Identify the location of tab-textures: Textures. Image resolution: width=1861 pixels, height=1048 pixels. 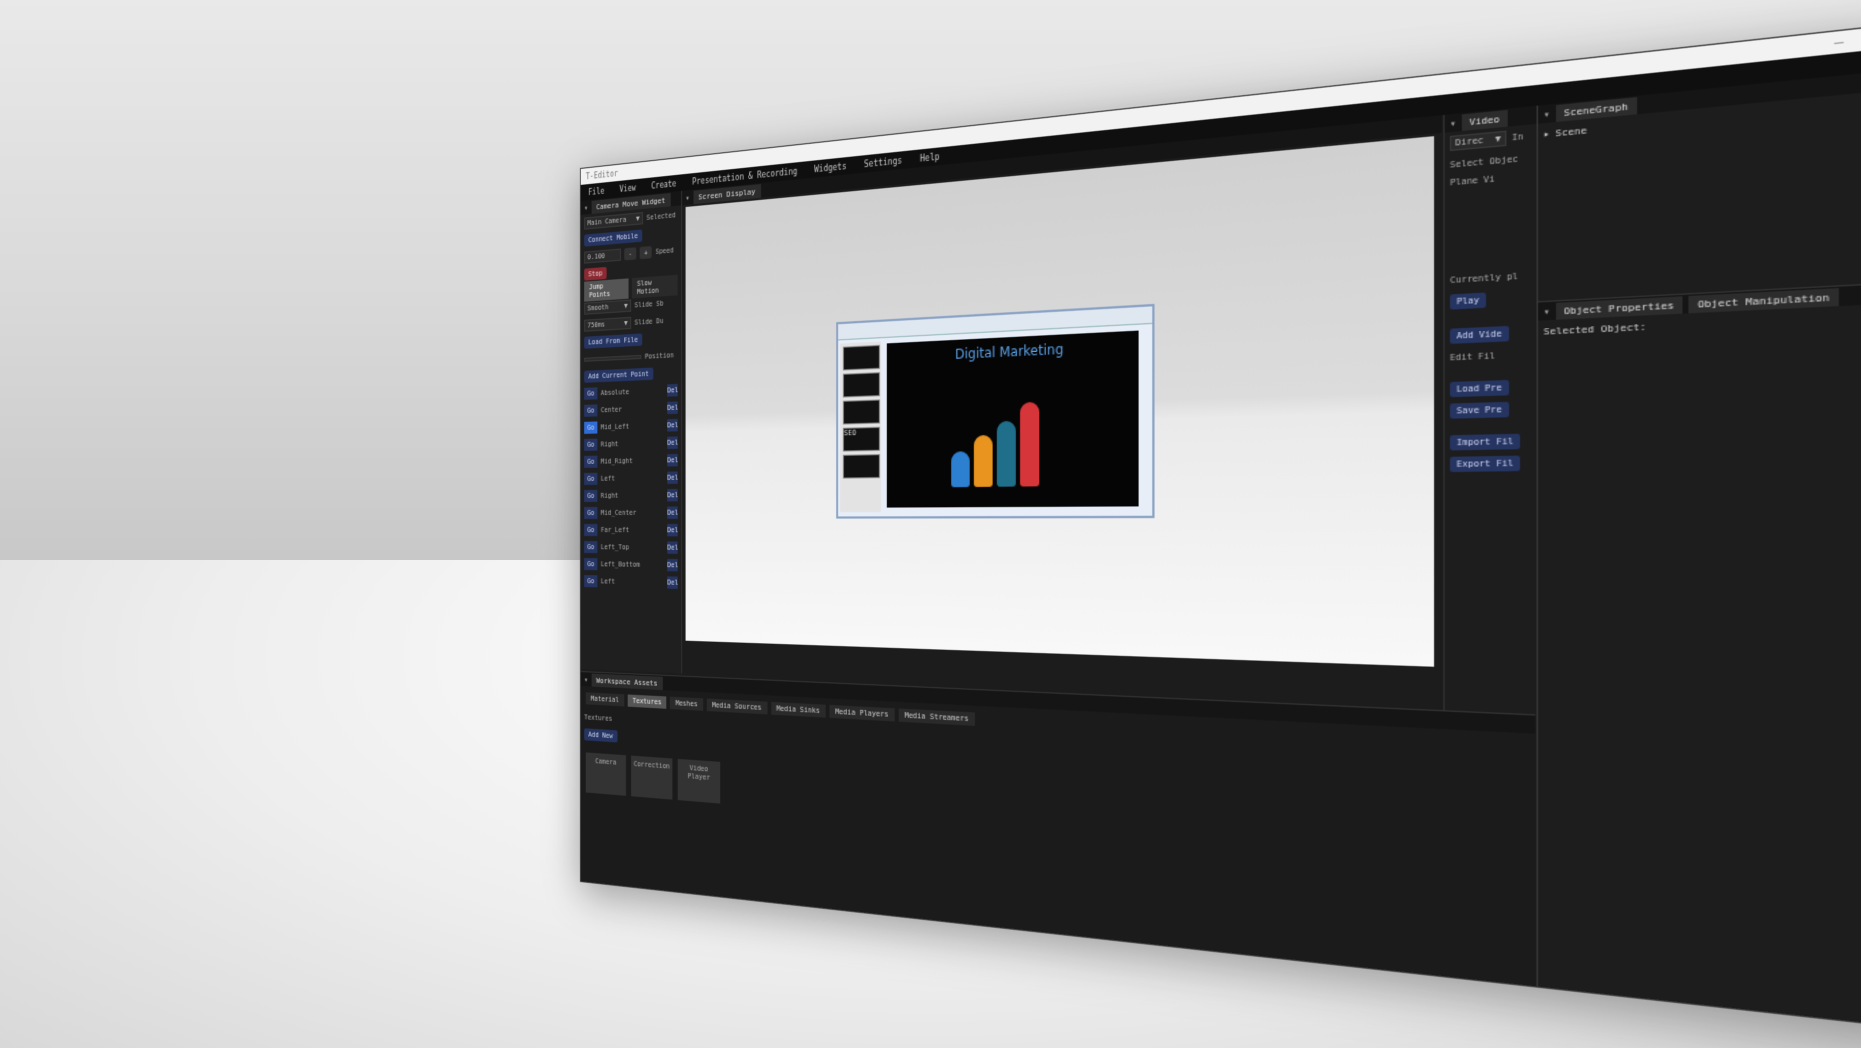
(647, 701).